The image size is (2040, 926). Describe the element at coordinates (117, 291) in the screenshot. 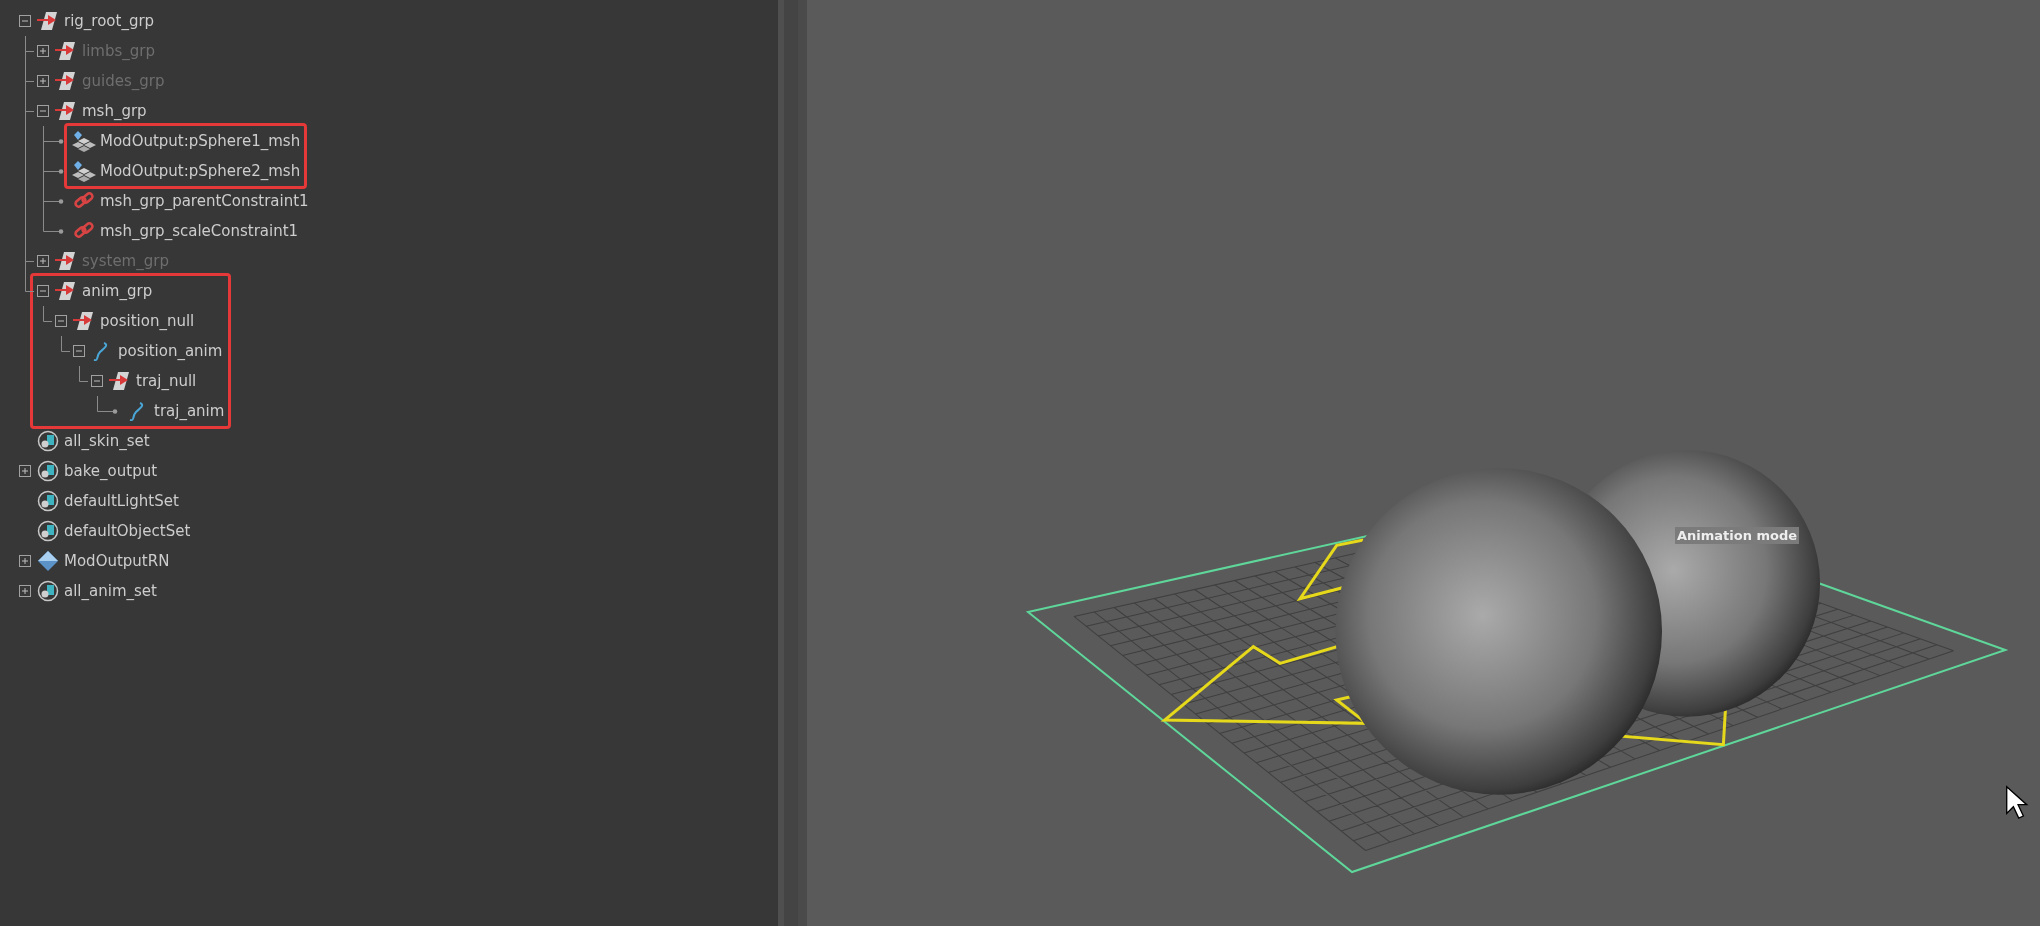

I see `outliner-item-label: anim_grp` at that location.